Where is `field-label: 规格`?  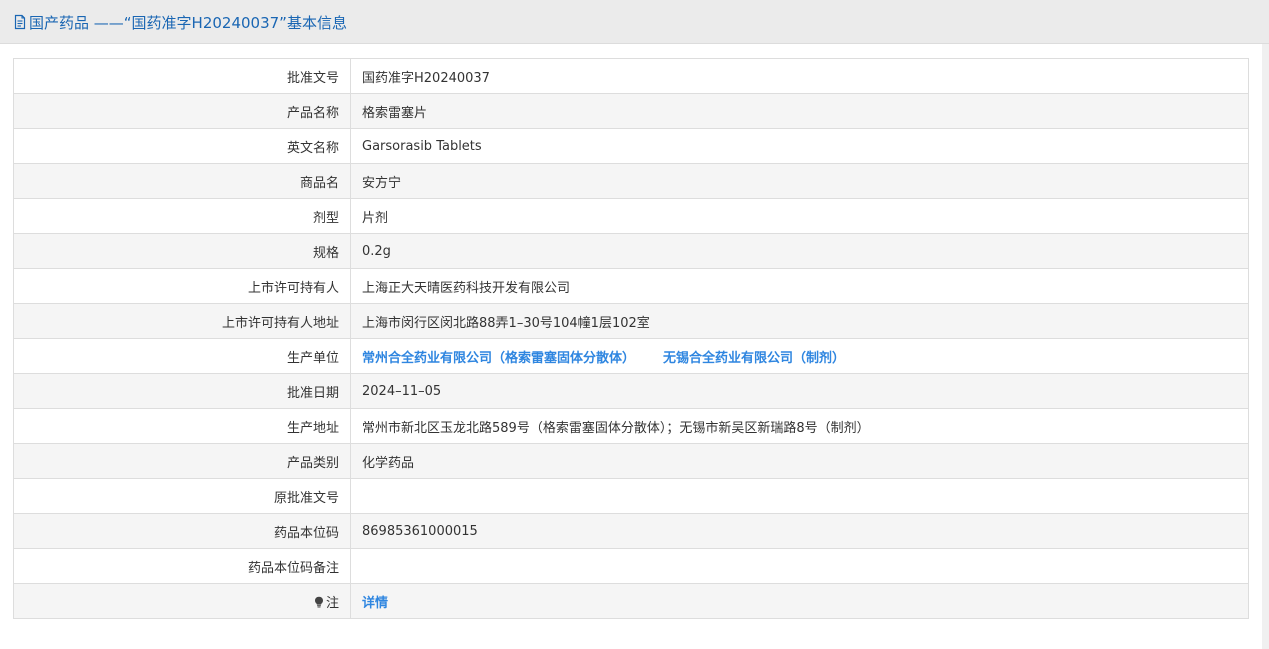
field-label: 规格 is located at coordinates (182, 251).